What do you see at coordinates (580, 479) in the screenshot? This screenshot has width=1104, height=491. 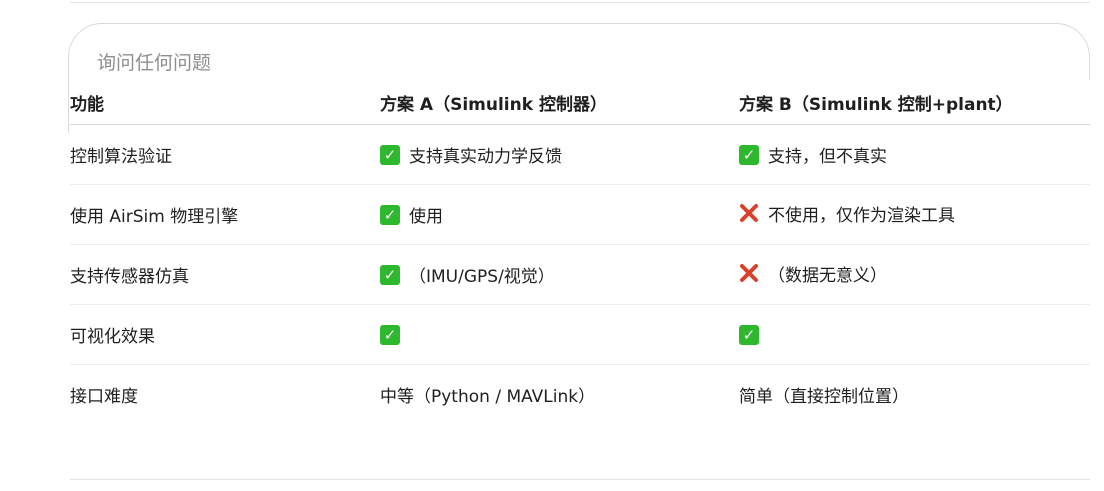 I see `bottom-divider` at bounding box center [580, 479].